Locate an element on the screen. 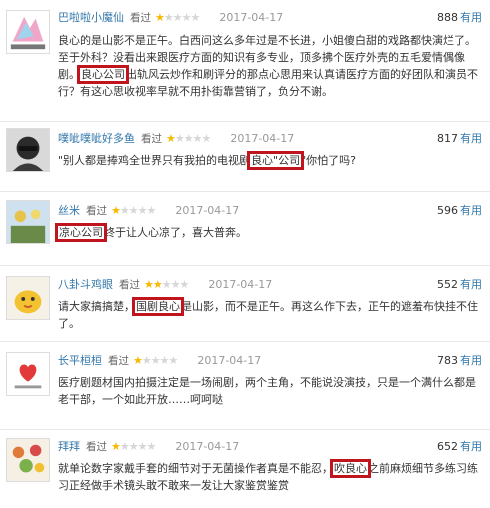 The image size is (490, 508). review-text: 就单论数字家戴手套的细节对于无菌操作者真是不能忍， is located at coordinates (195, 468).